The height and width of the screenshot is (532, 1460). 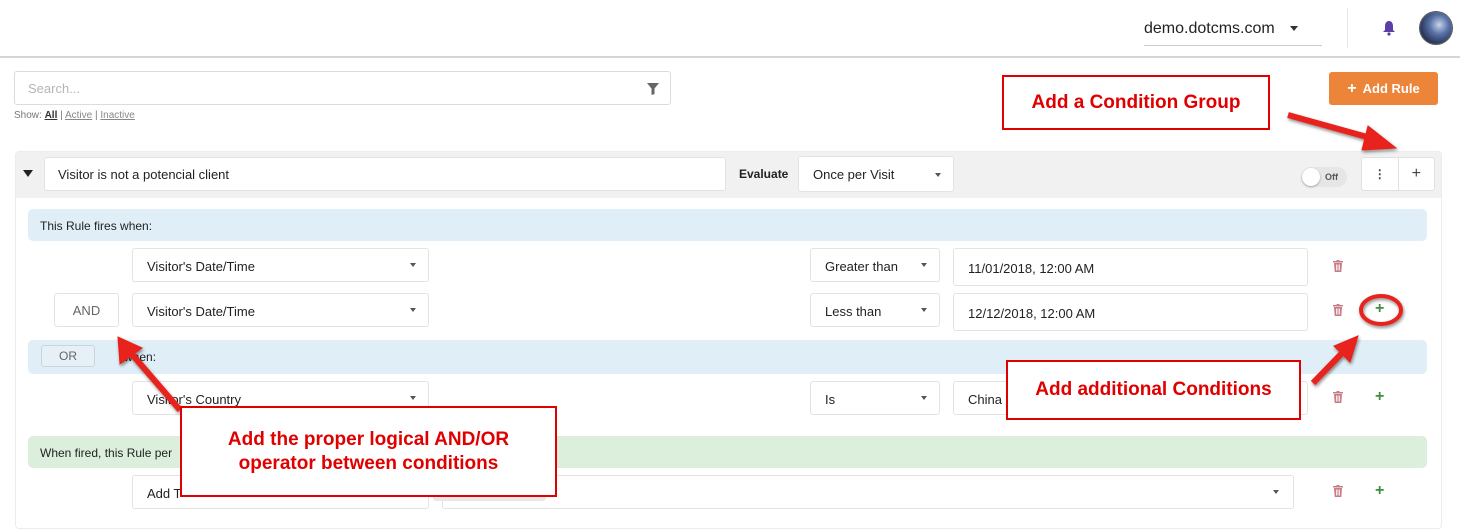 I want to click on more-options-button: ⋮, so click(x=1380, y=174).